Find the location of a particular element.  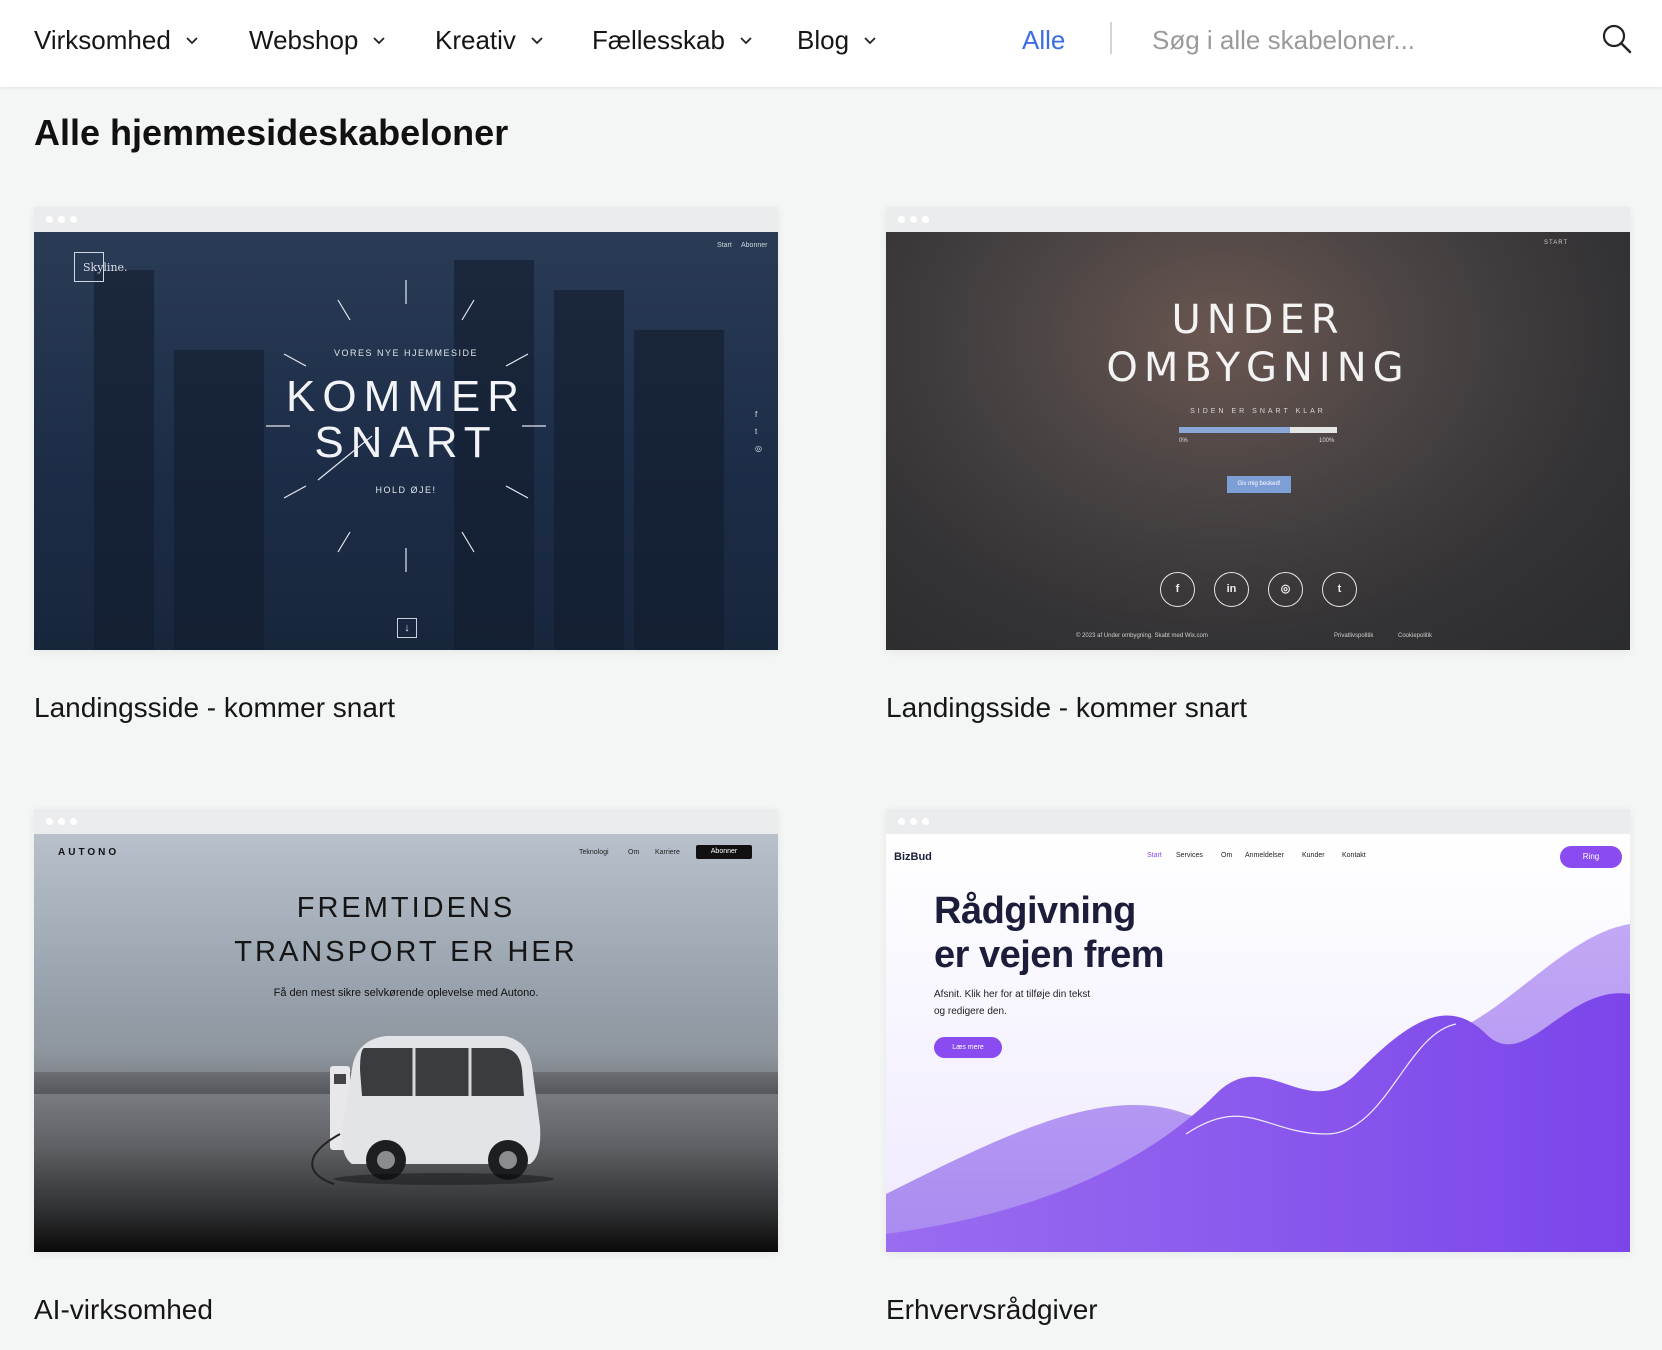

preview-tagline: HOLD ØJE! is located at coordinates (406, 490).